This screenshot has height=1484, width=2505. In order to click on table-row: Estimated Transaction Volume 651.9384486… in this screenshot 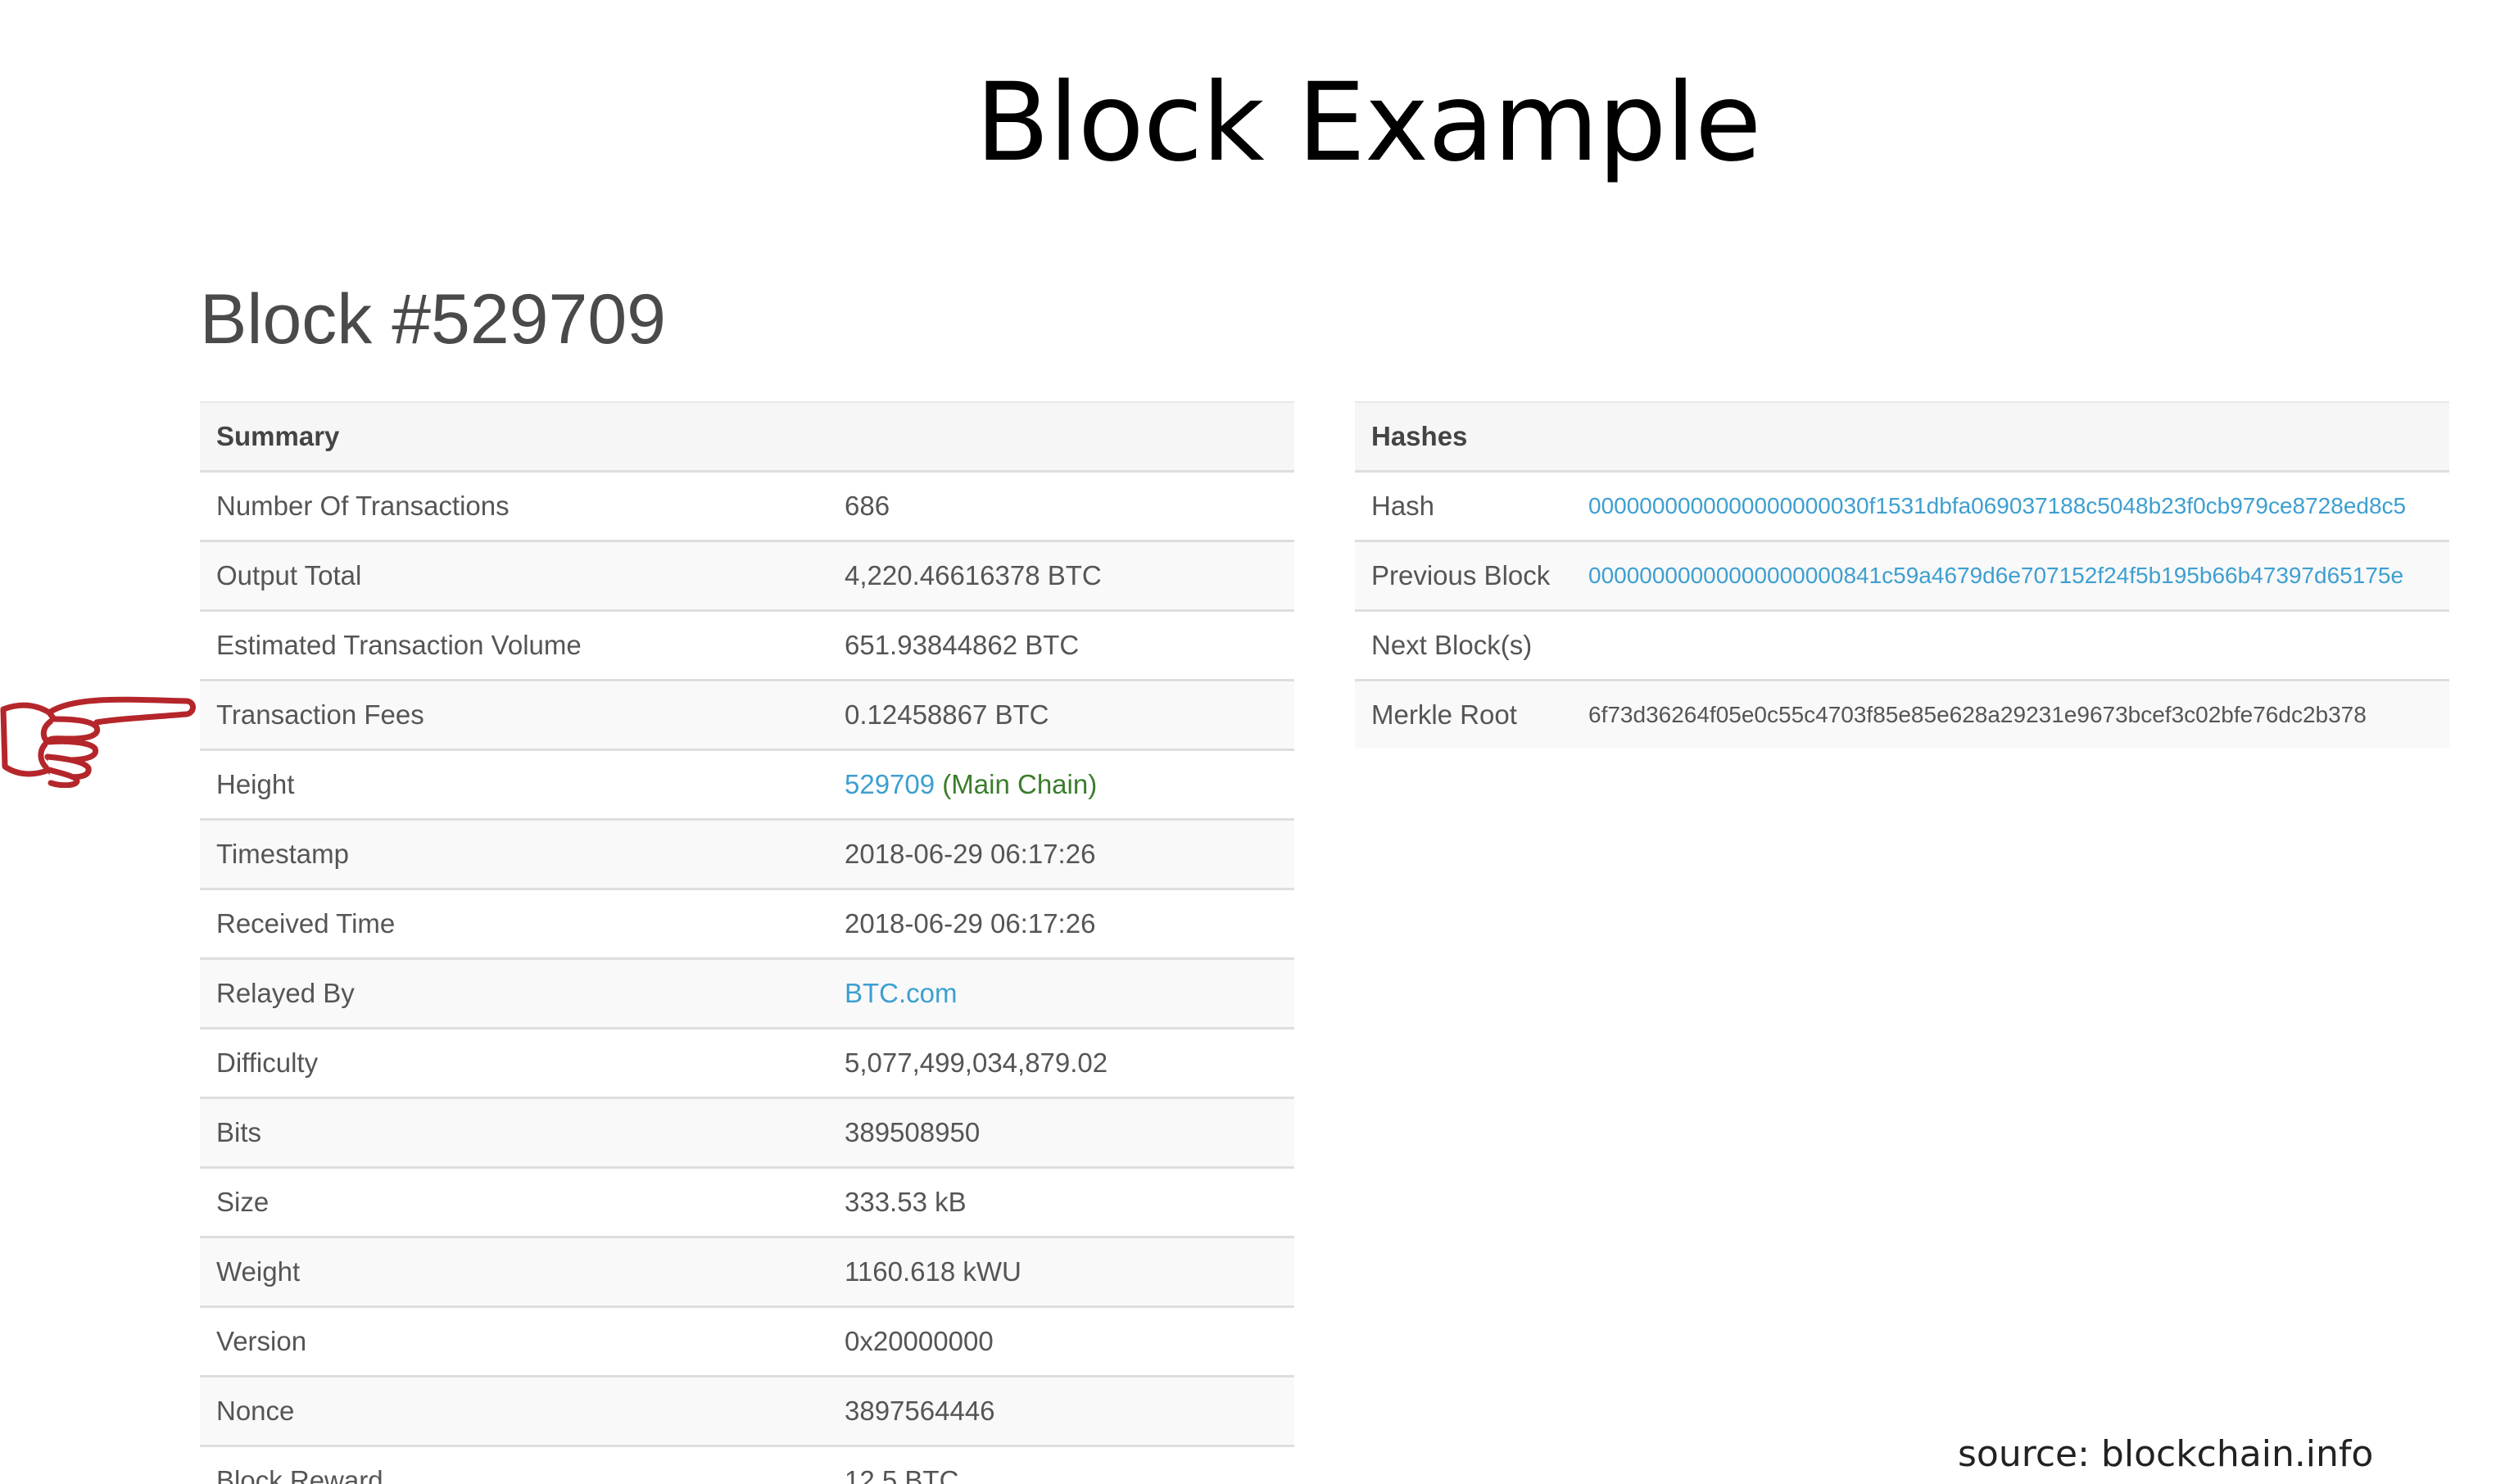, I will do `click(747, 646)`.